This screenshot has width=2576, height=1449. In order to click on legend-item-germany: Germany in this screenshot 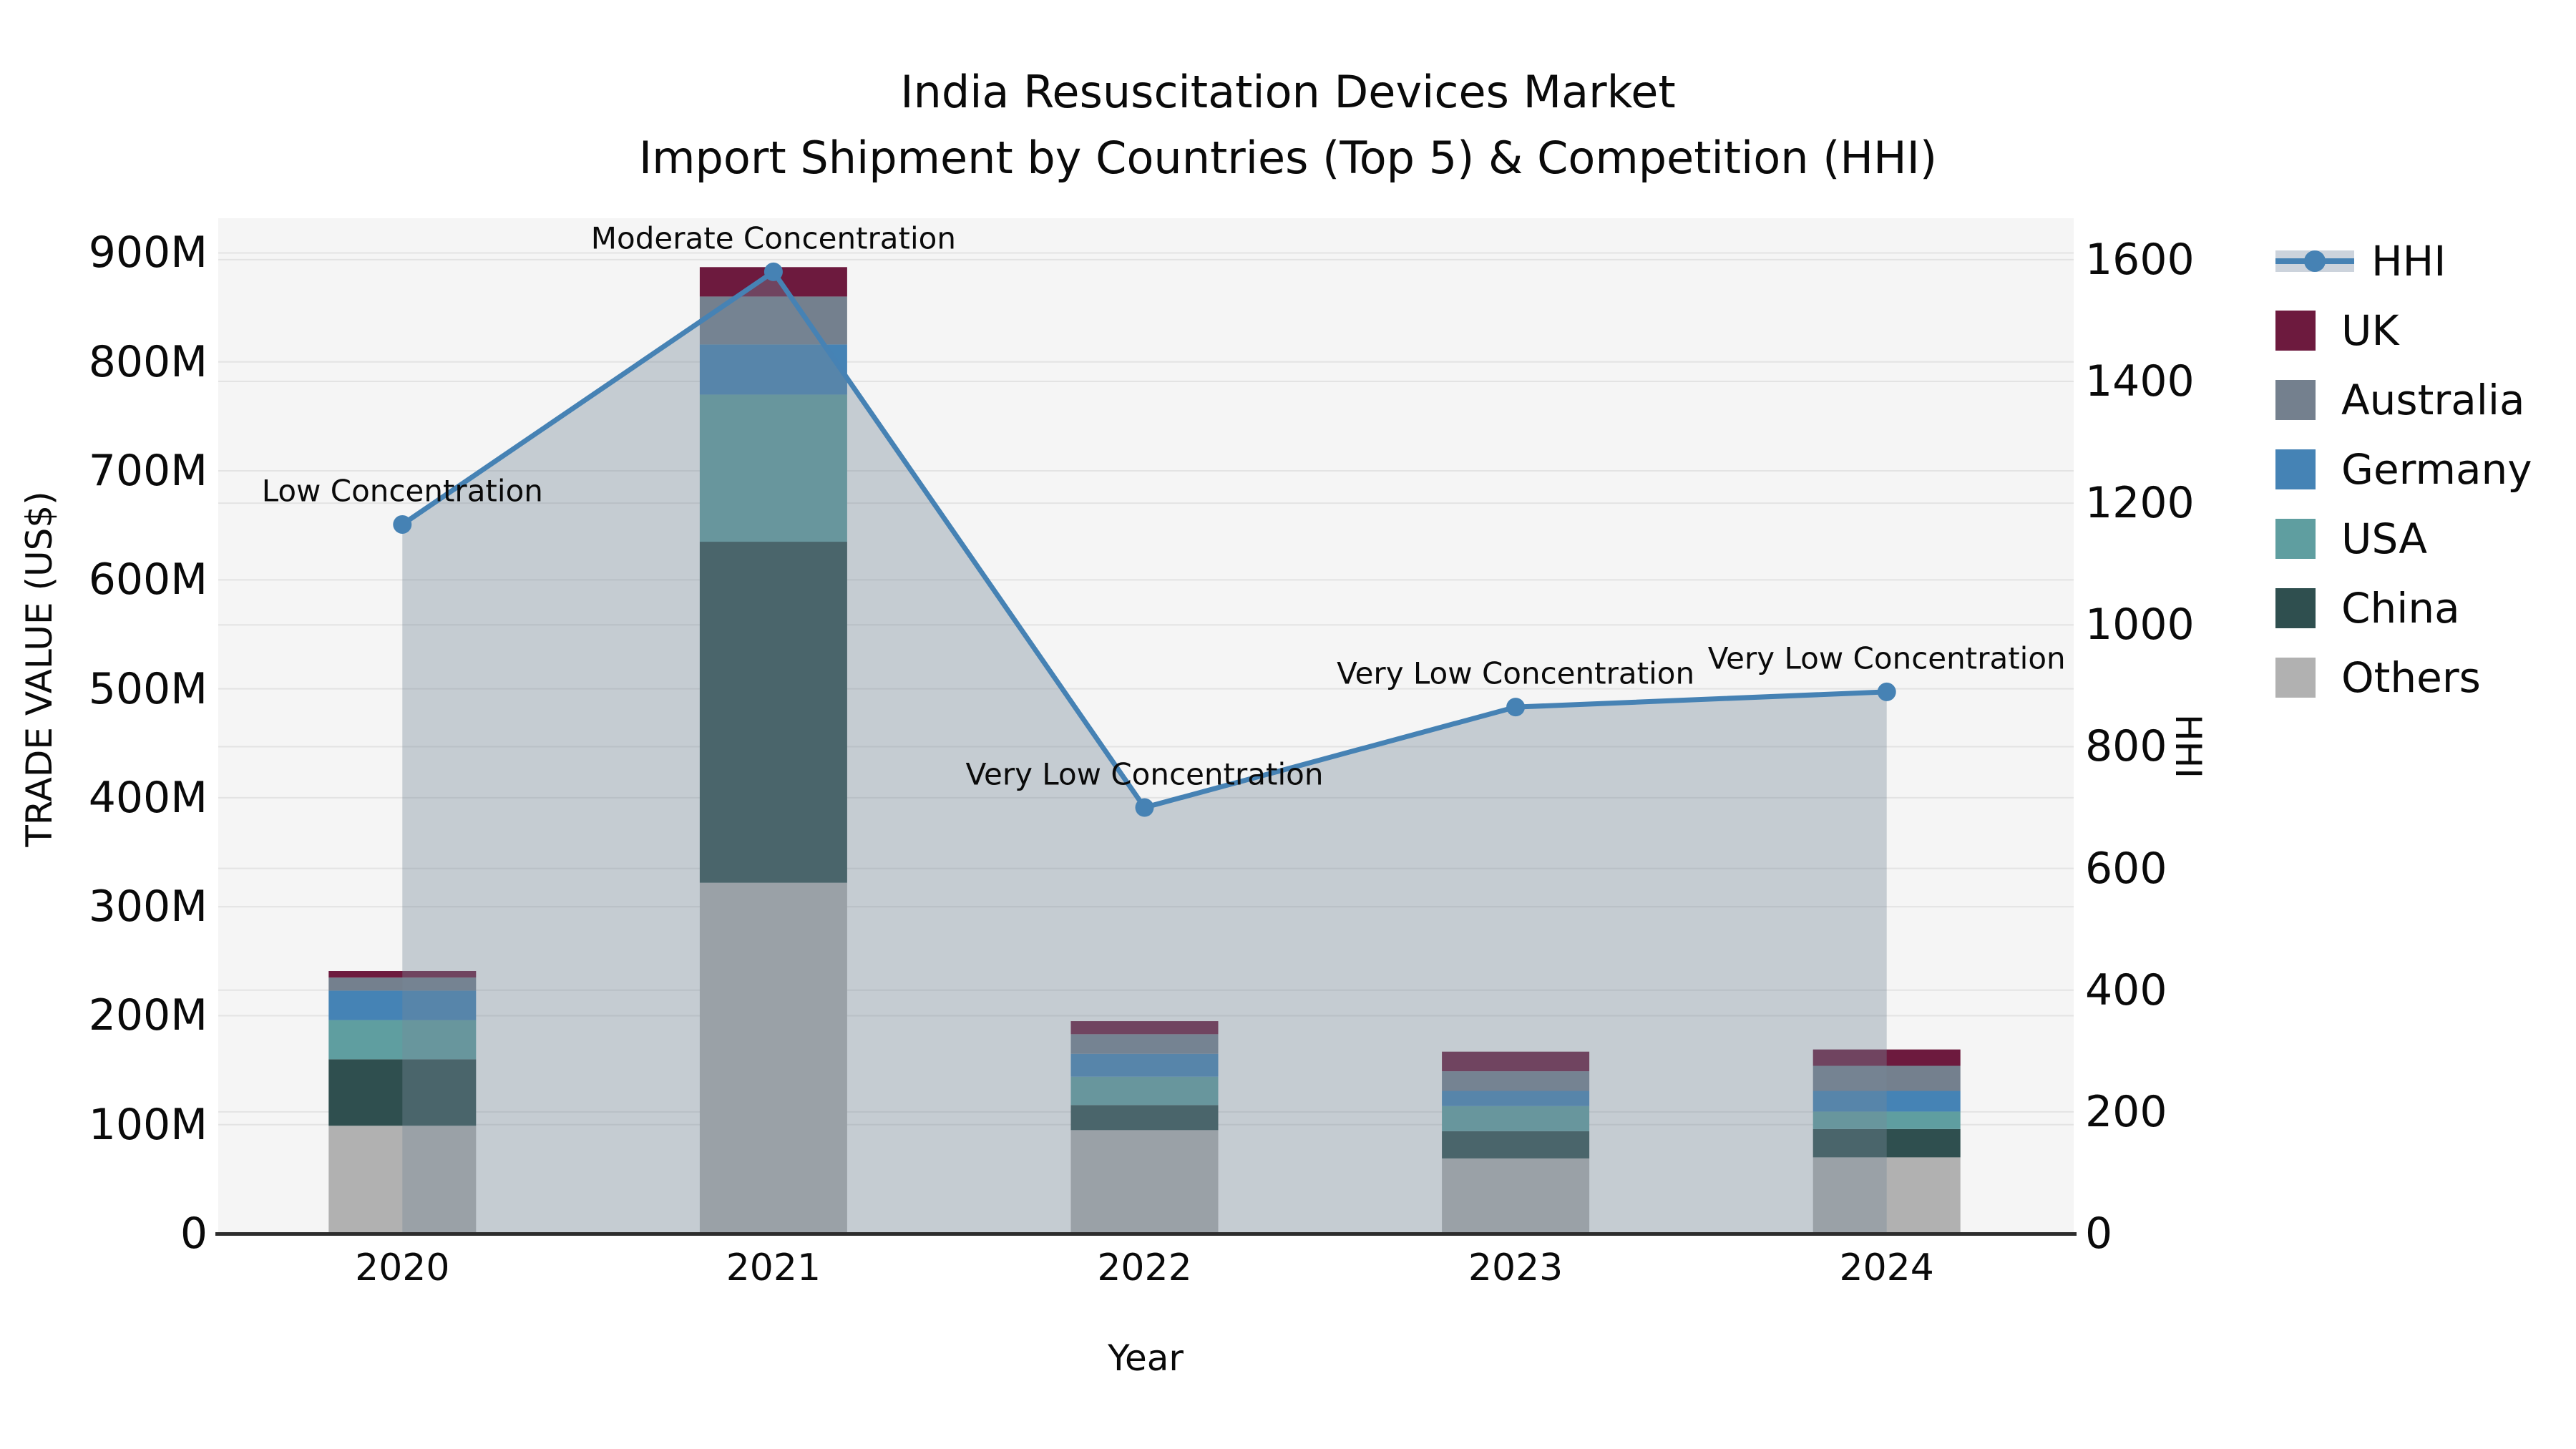, I will do `click(2403, 469)`.